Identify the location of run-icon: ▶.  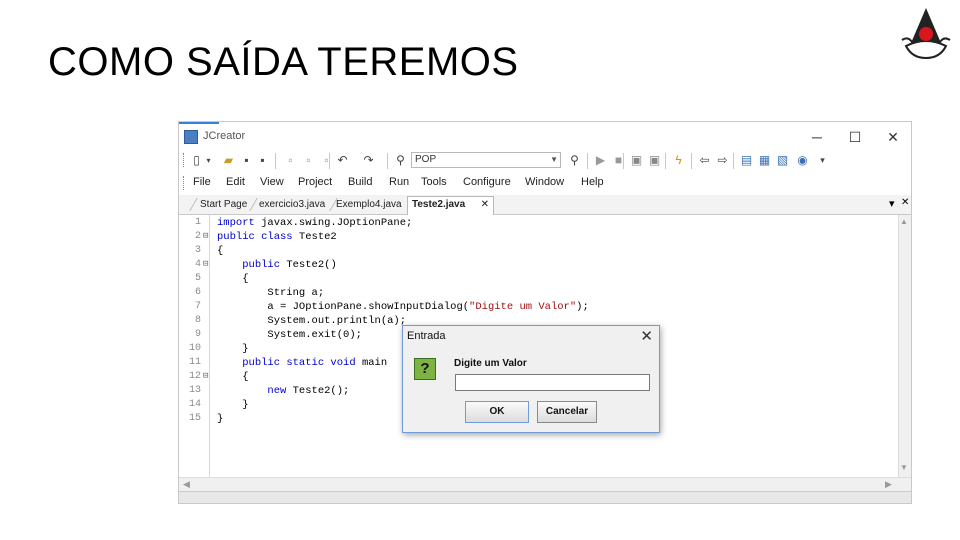
(600, 160).